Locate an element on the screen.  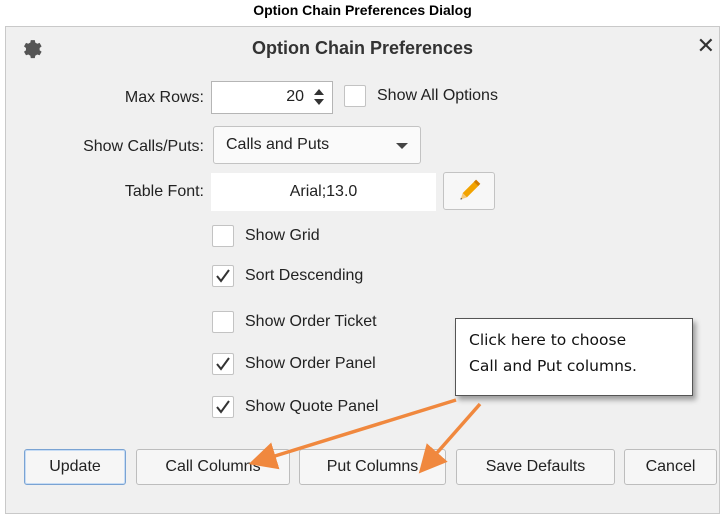
callout-line-2: Call and Put columns. is located at coordinates (553, 366).